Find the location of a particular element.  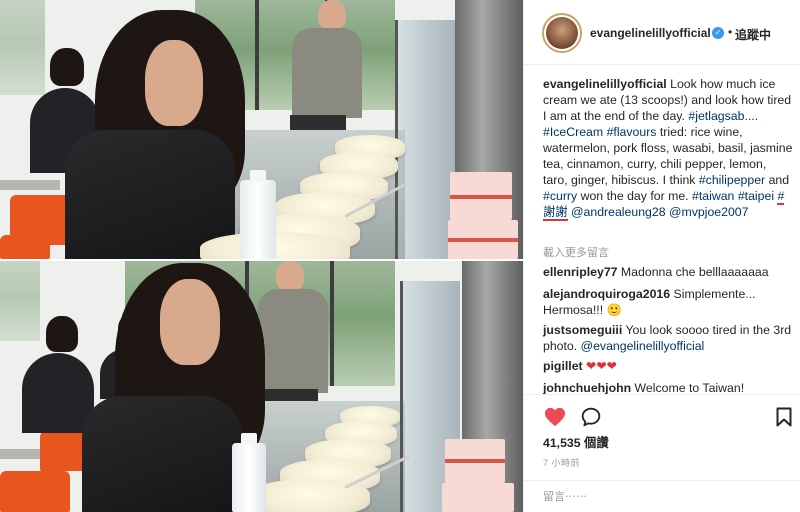

post-actions-bar is located at coordinates (662, 415).